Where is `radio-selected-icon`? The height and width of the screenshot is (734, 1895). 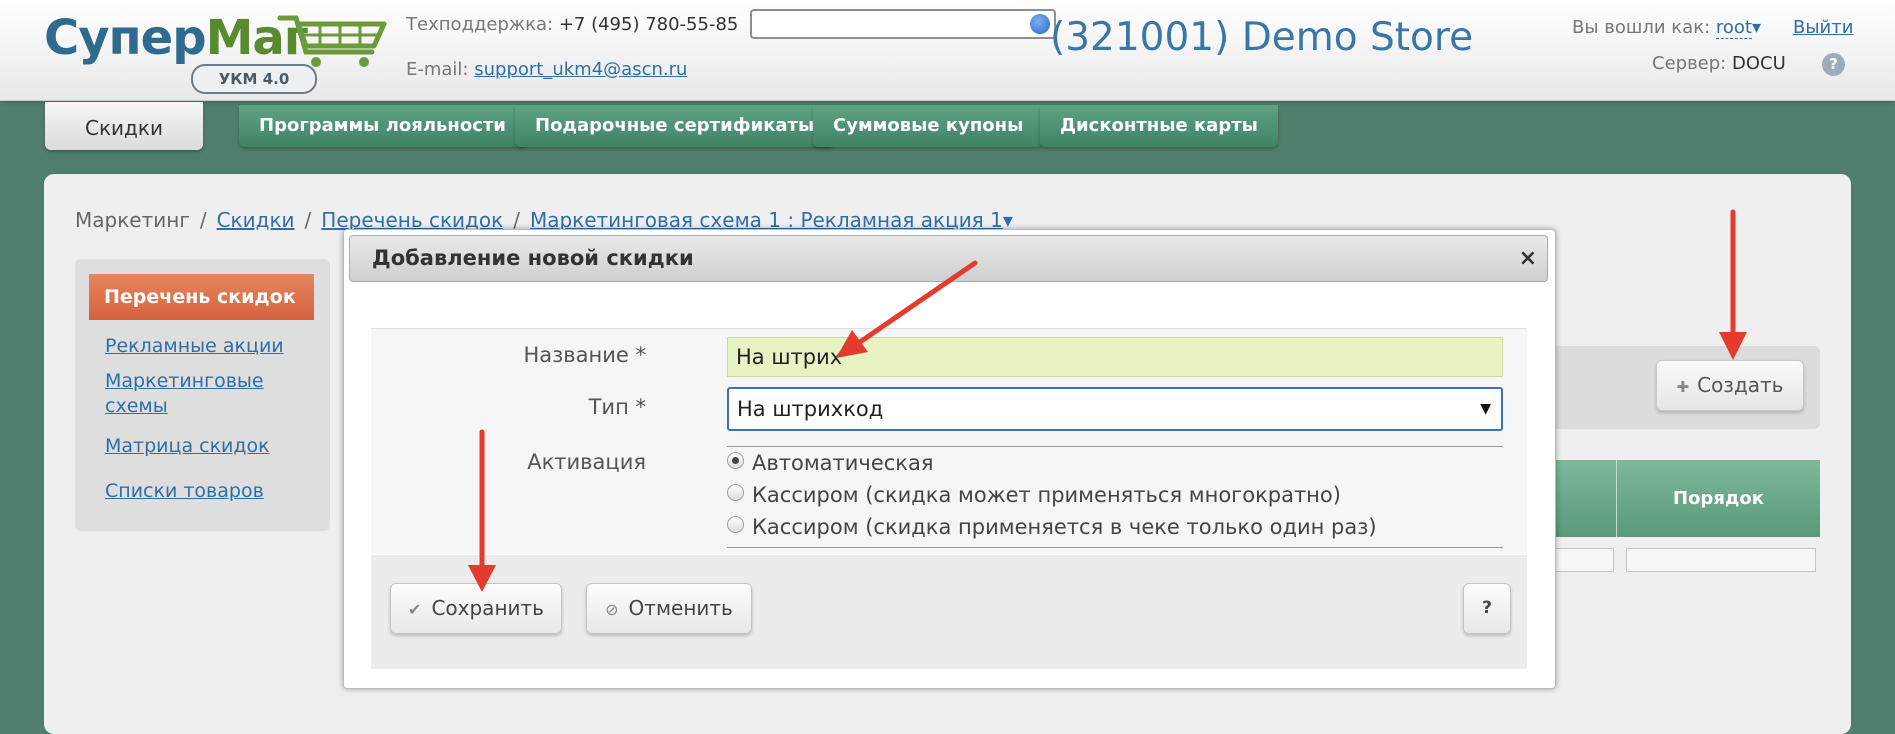
radio-selected-icon is located at coordinates (735, 460).